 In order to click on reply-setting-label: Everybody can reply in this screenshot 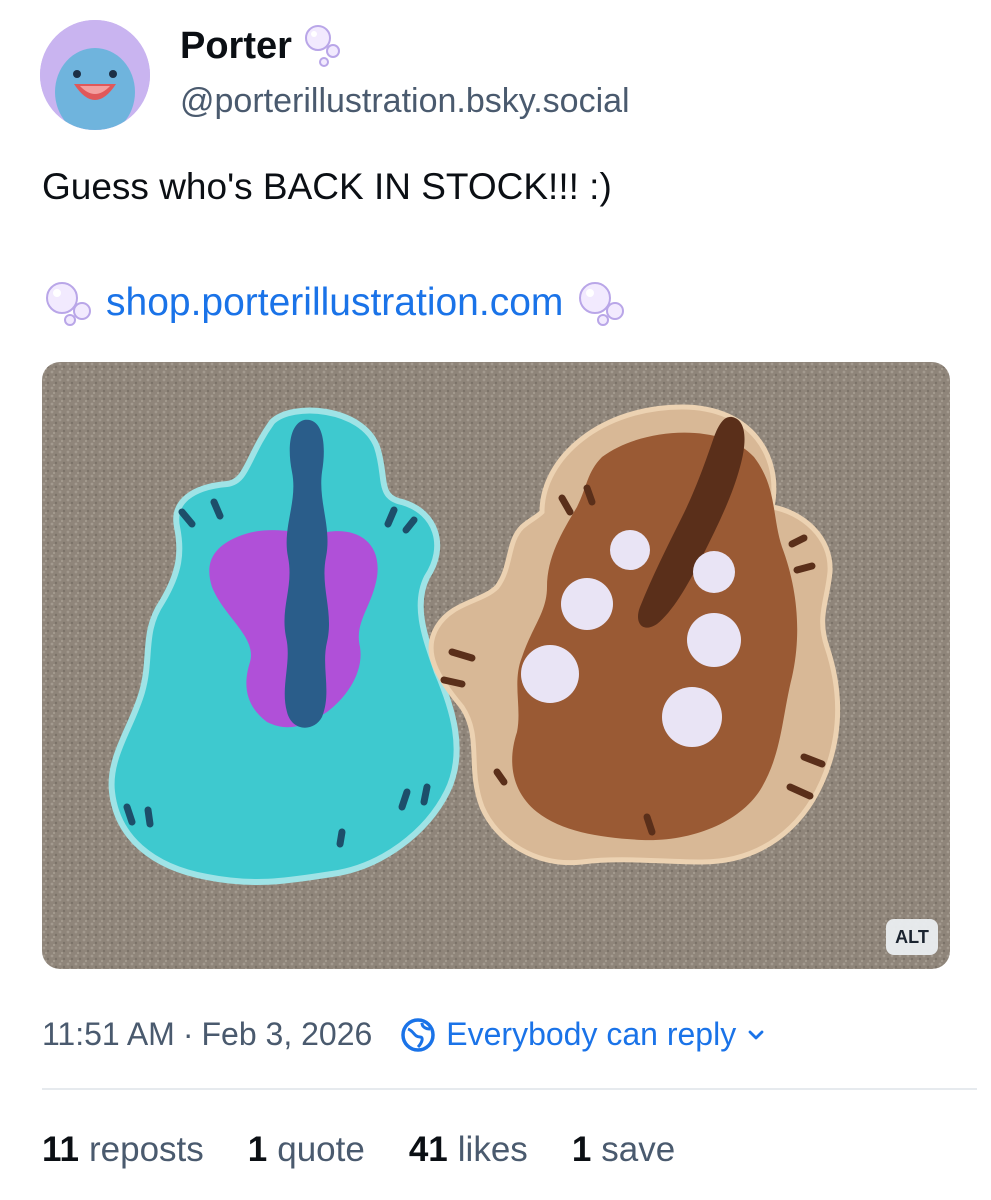, I will do `click(591, 1034)`.